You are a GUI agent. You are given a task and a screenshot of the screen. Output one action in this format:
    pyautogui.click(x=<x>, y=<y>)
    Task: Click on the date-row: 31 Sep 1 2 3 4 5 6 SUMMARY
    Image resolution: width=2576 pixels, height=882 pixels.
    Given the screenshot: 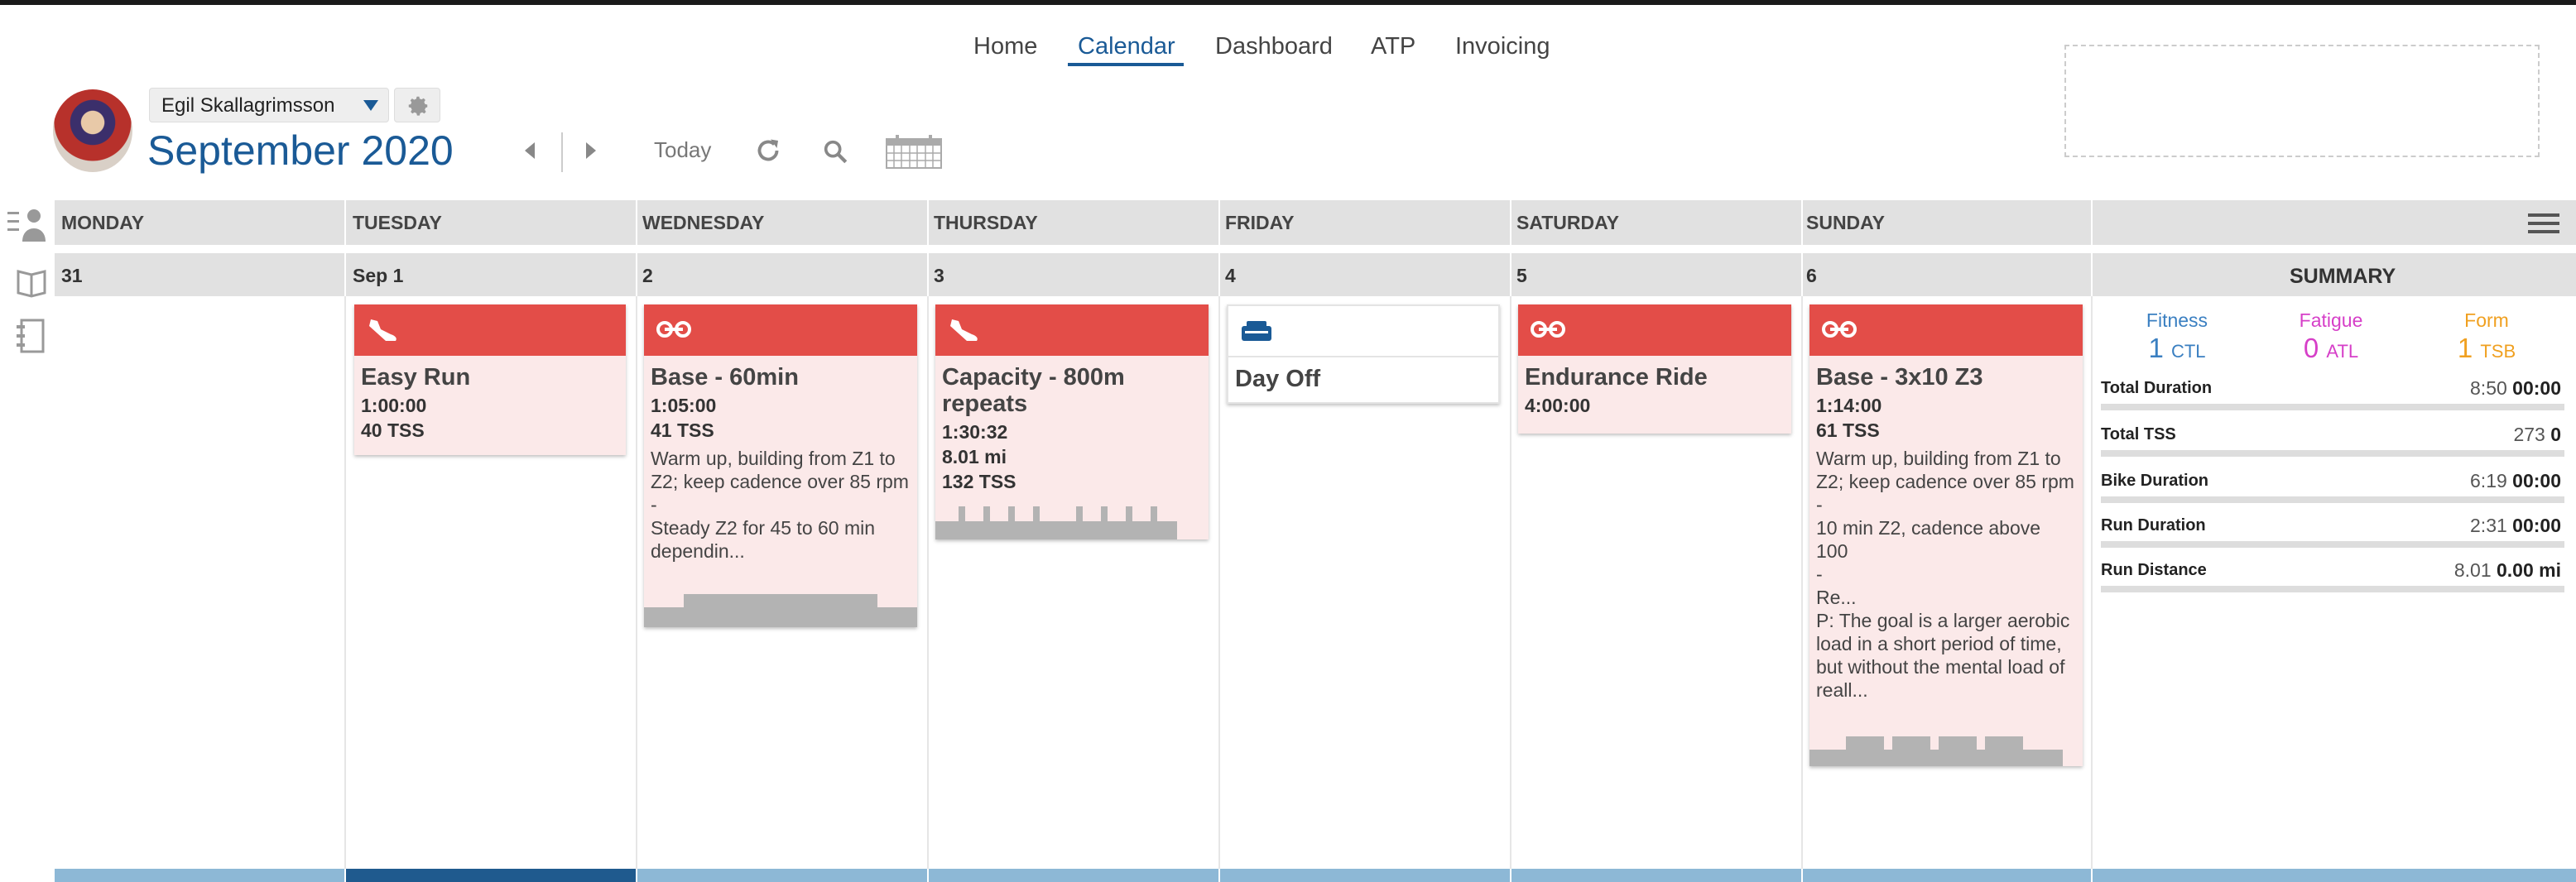 What is the action you would take?
    pyautogui.click(x=1315, y=274)
    